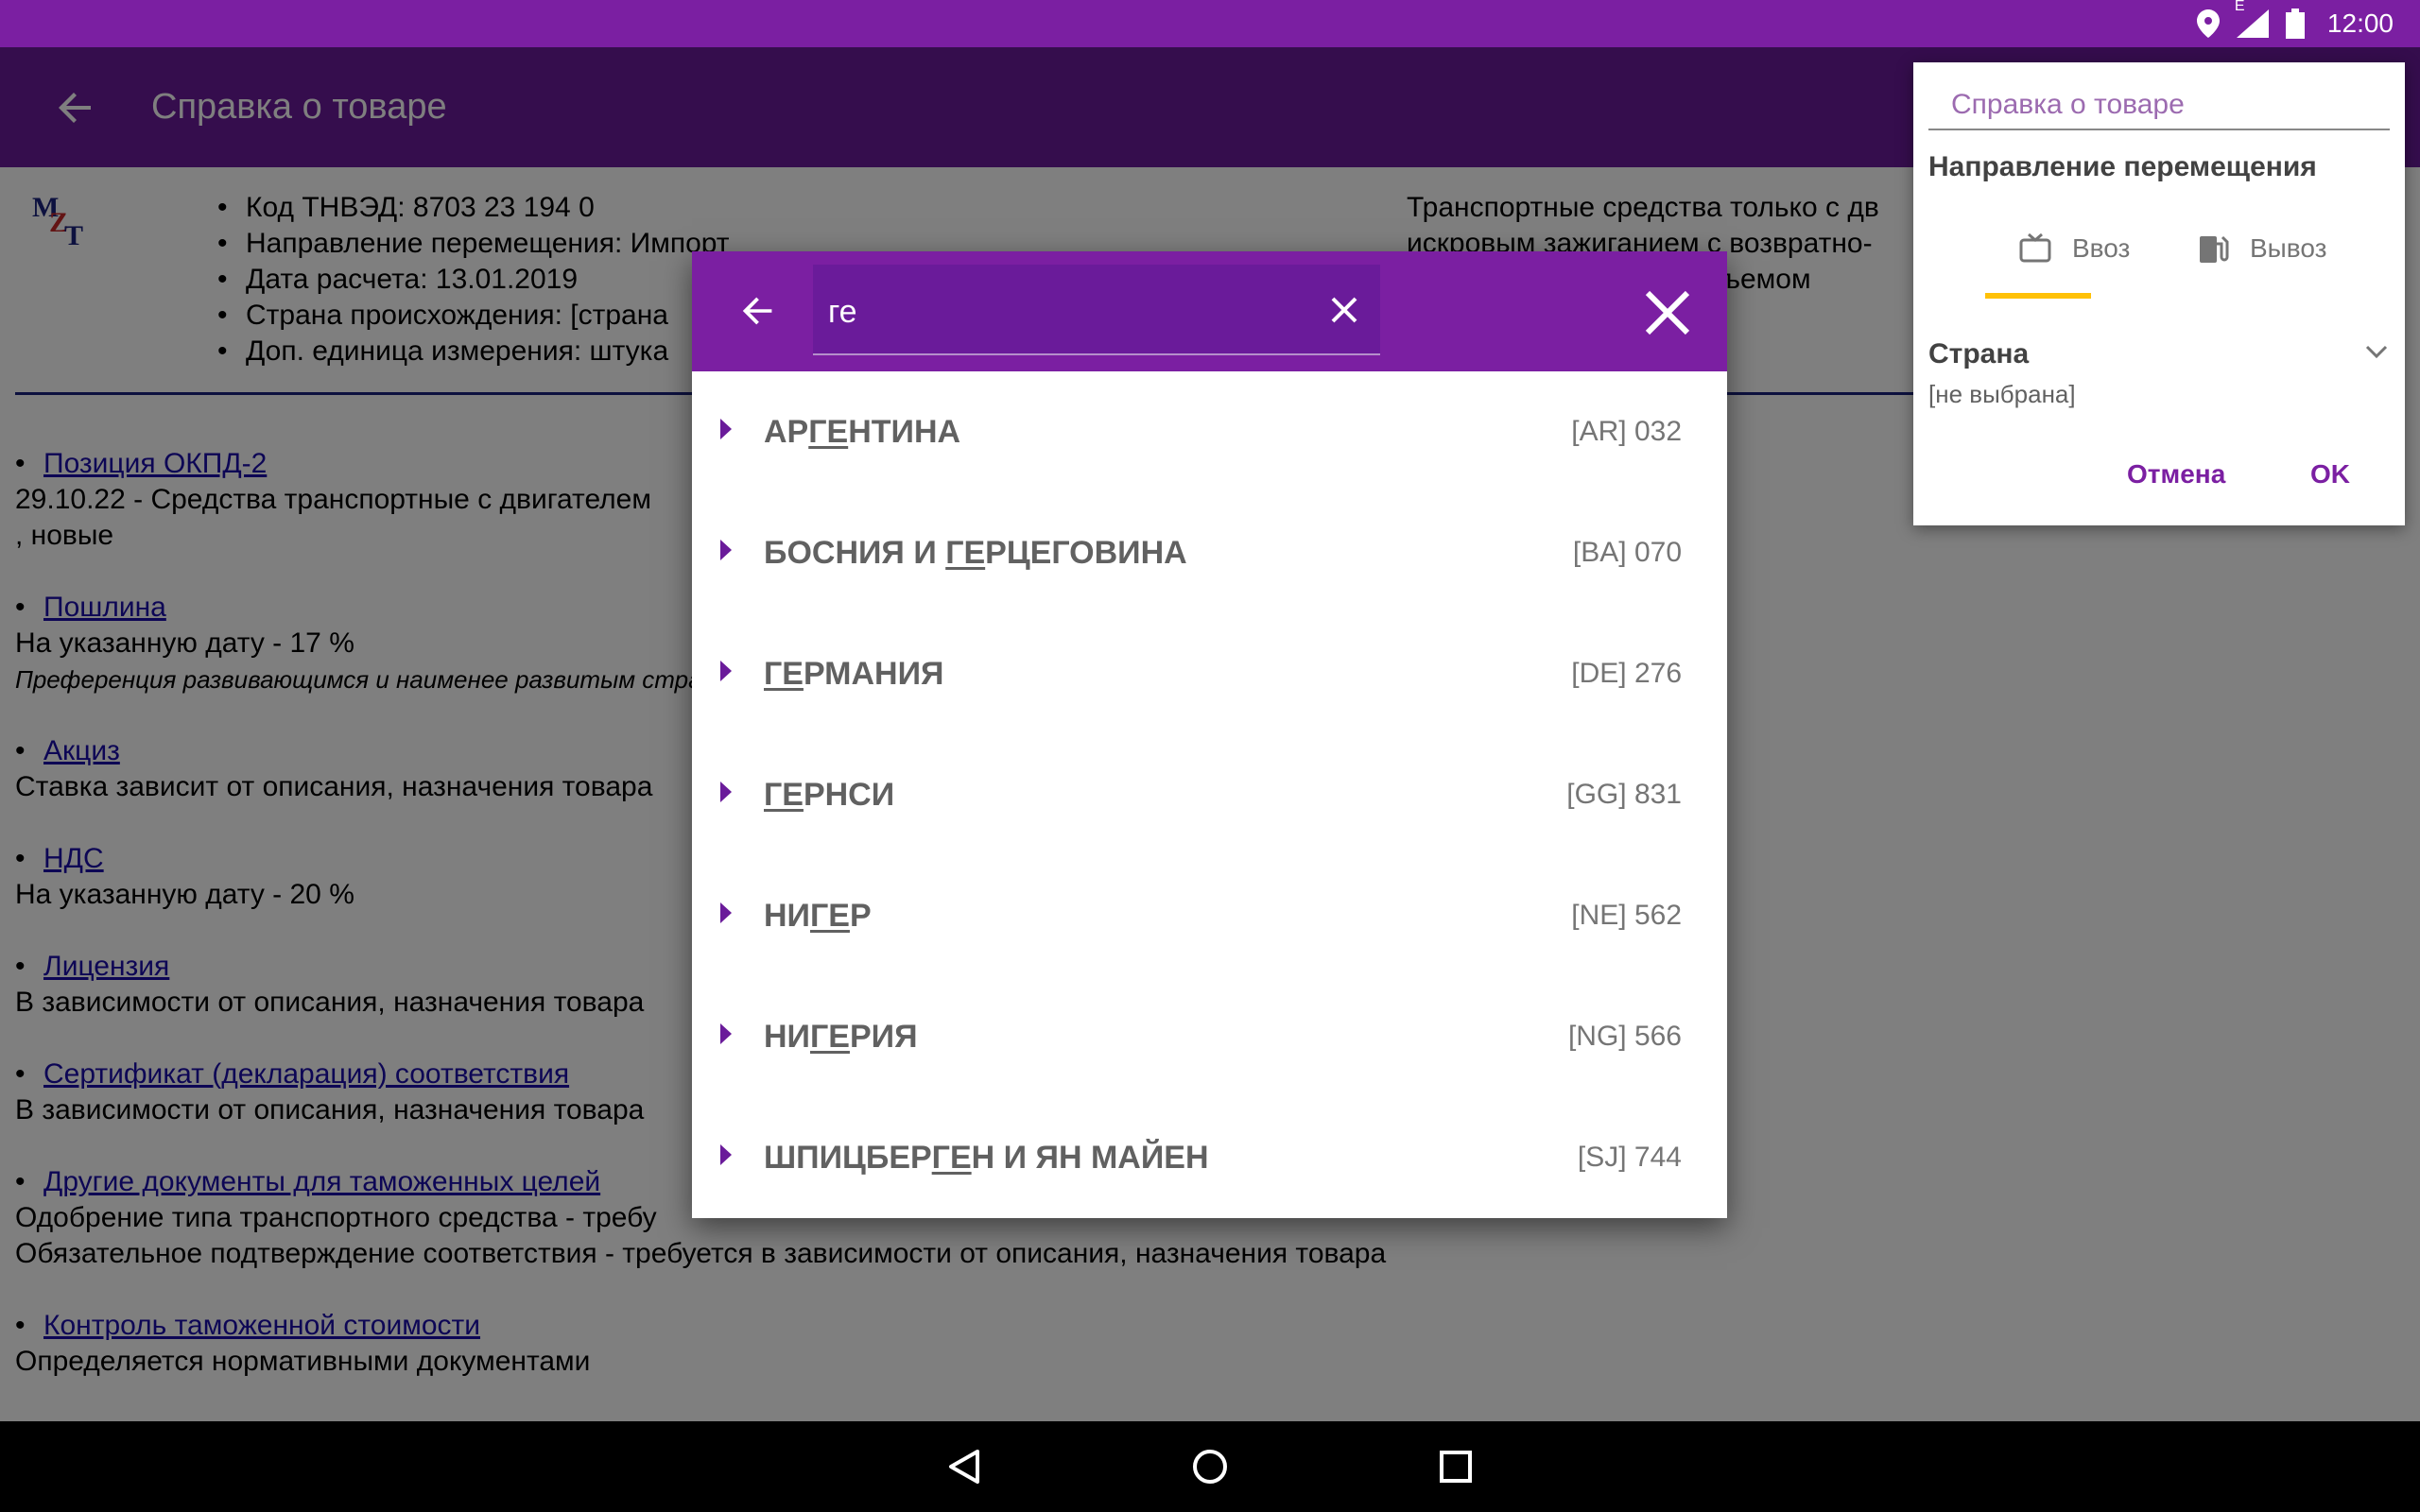 This screenshot has width=2420, height=1512. I want to click on nav-recents-button, so click(1455, 1466).